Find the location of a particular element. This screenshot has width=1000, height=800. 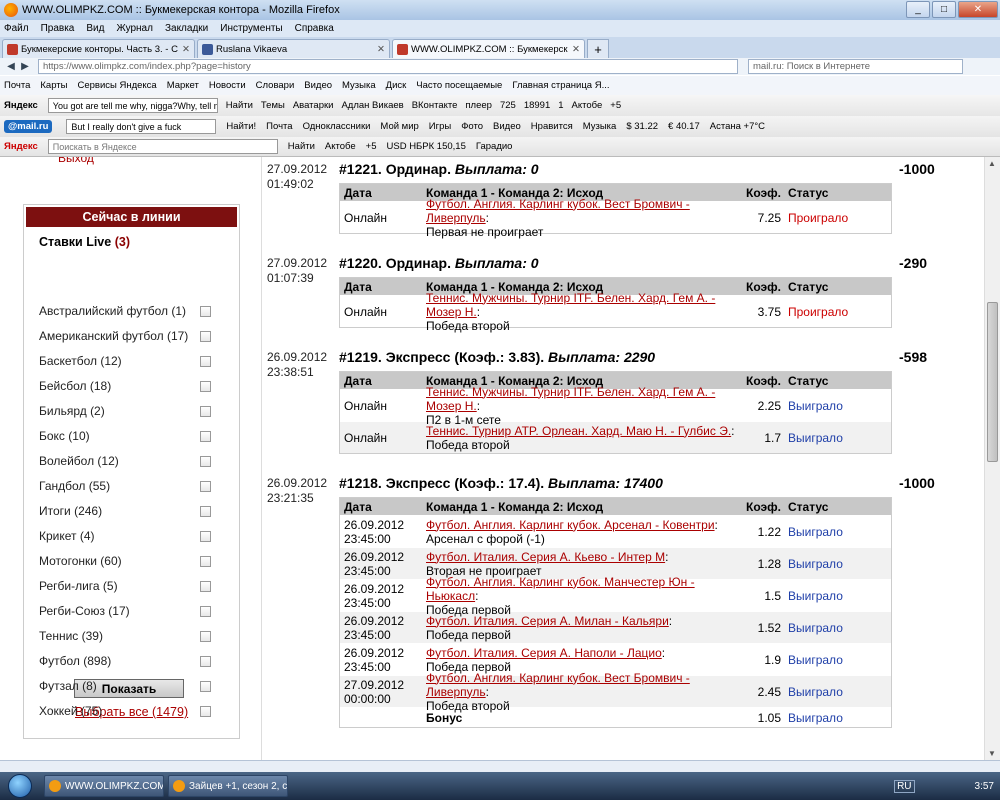

toolbar1-item-1: Аватарки is located at coordinates (313, 105).